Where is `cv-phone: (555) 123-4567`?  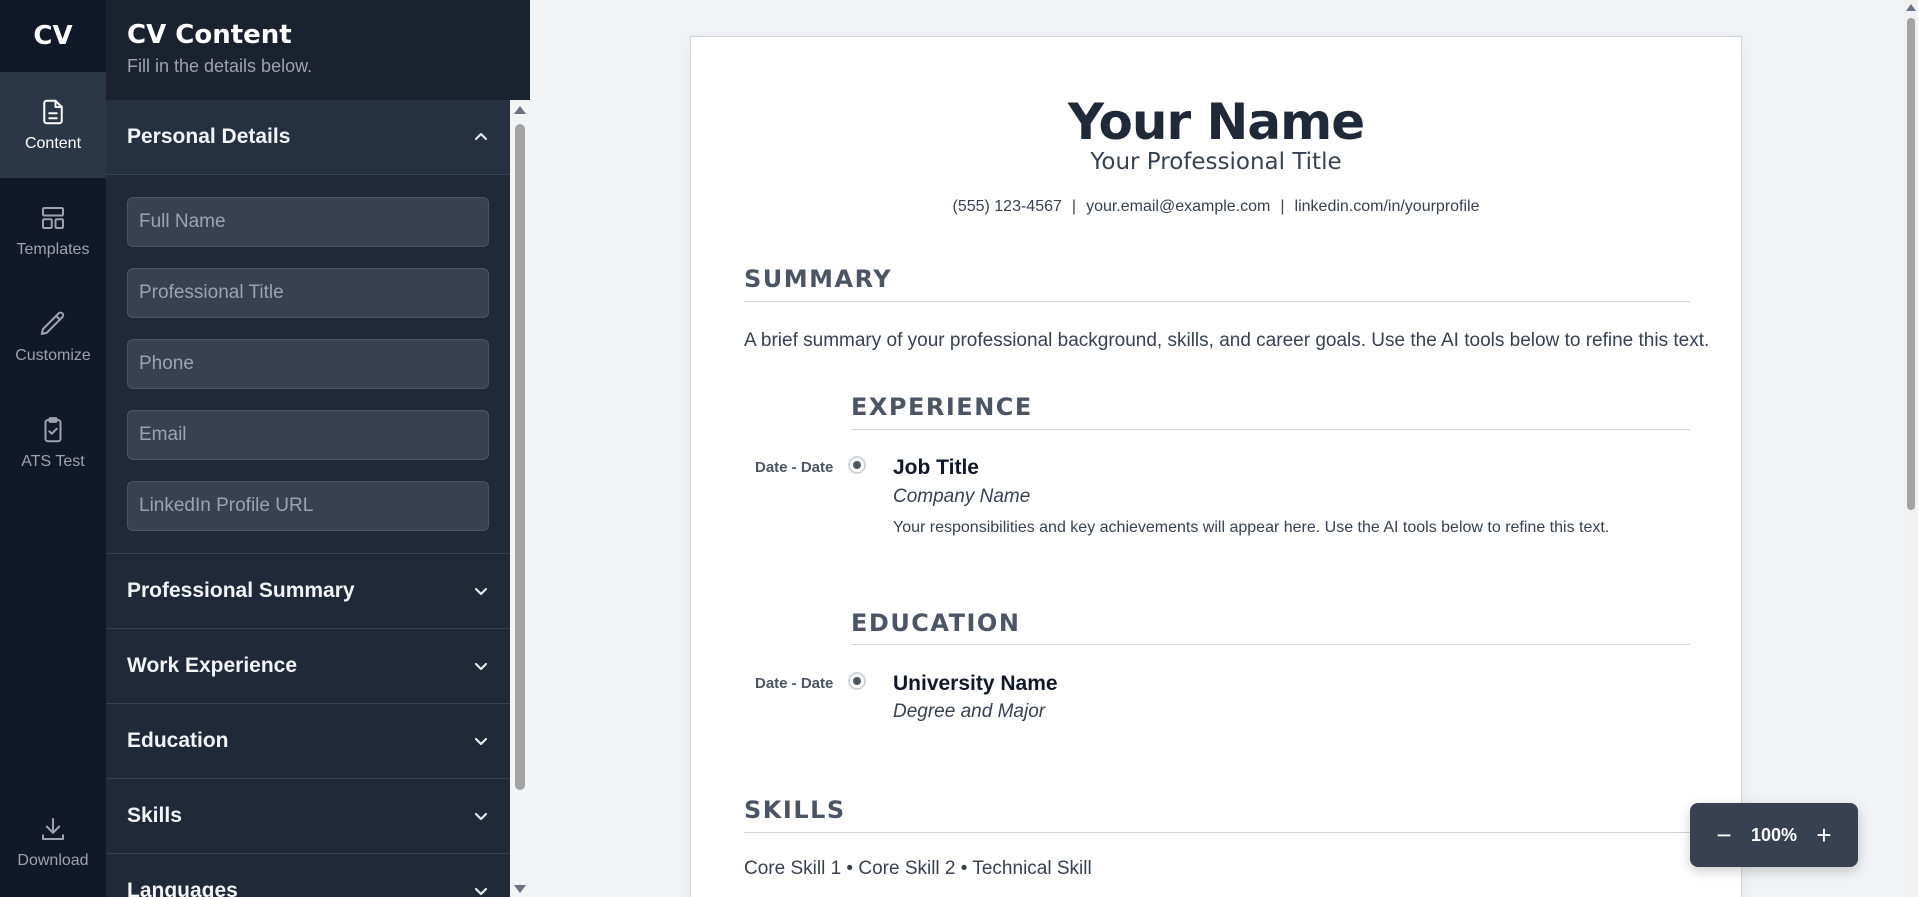
cv-phone: (555) 123-4567 is located at coordinates (1007, 206).